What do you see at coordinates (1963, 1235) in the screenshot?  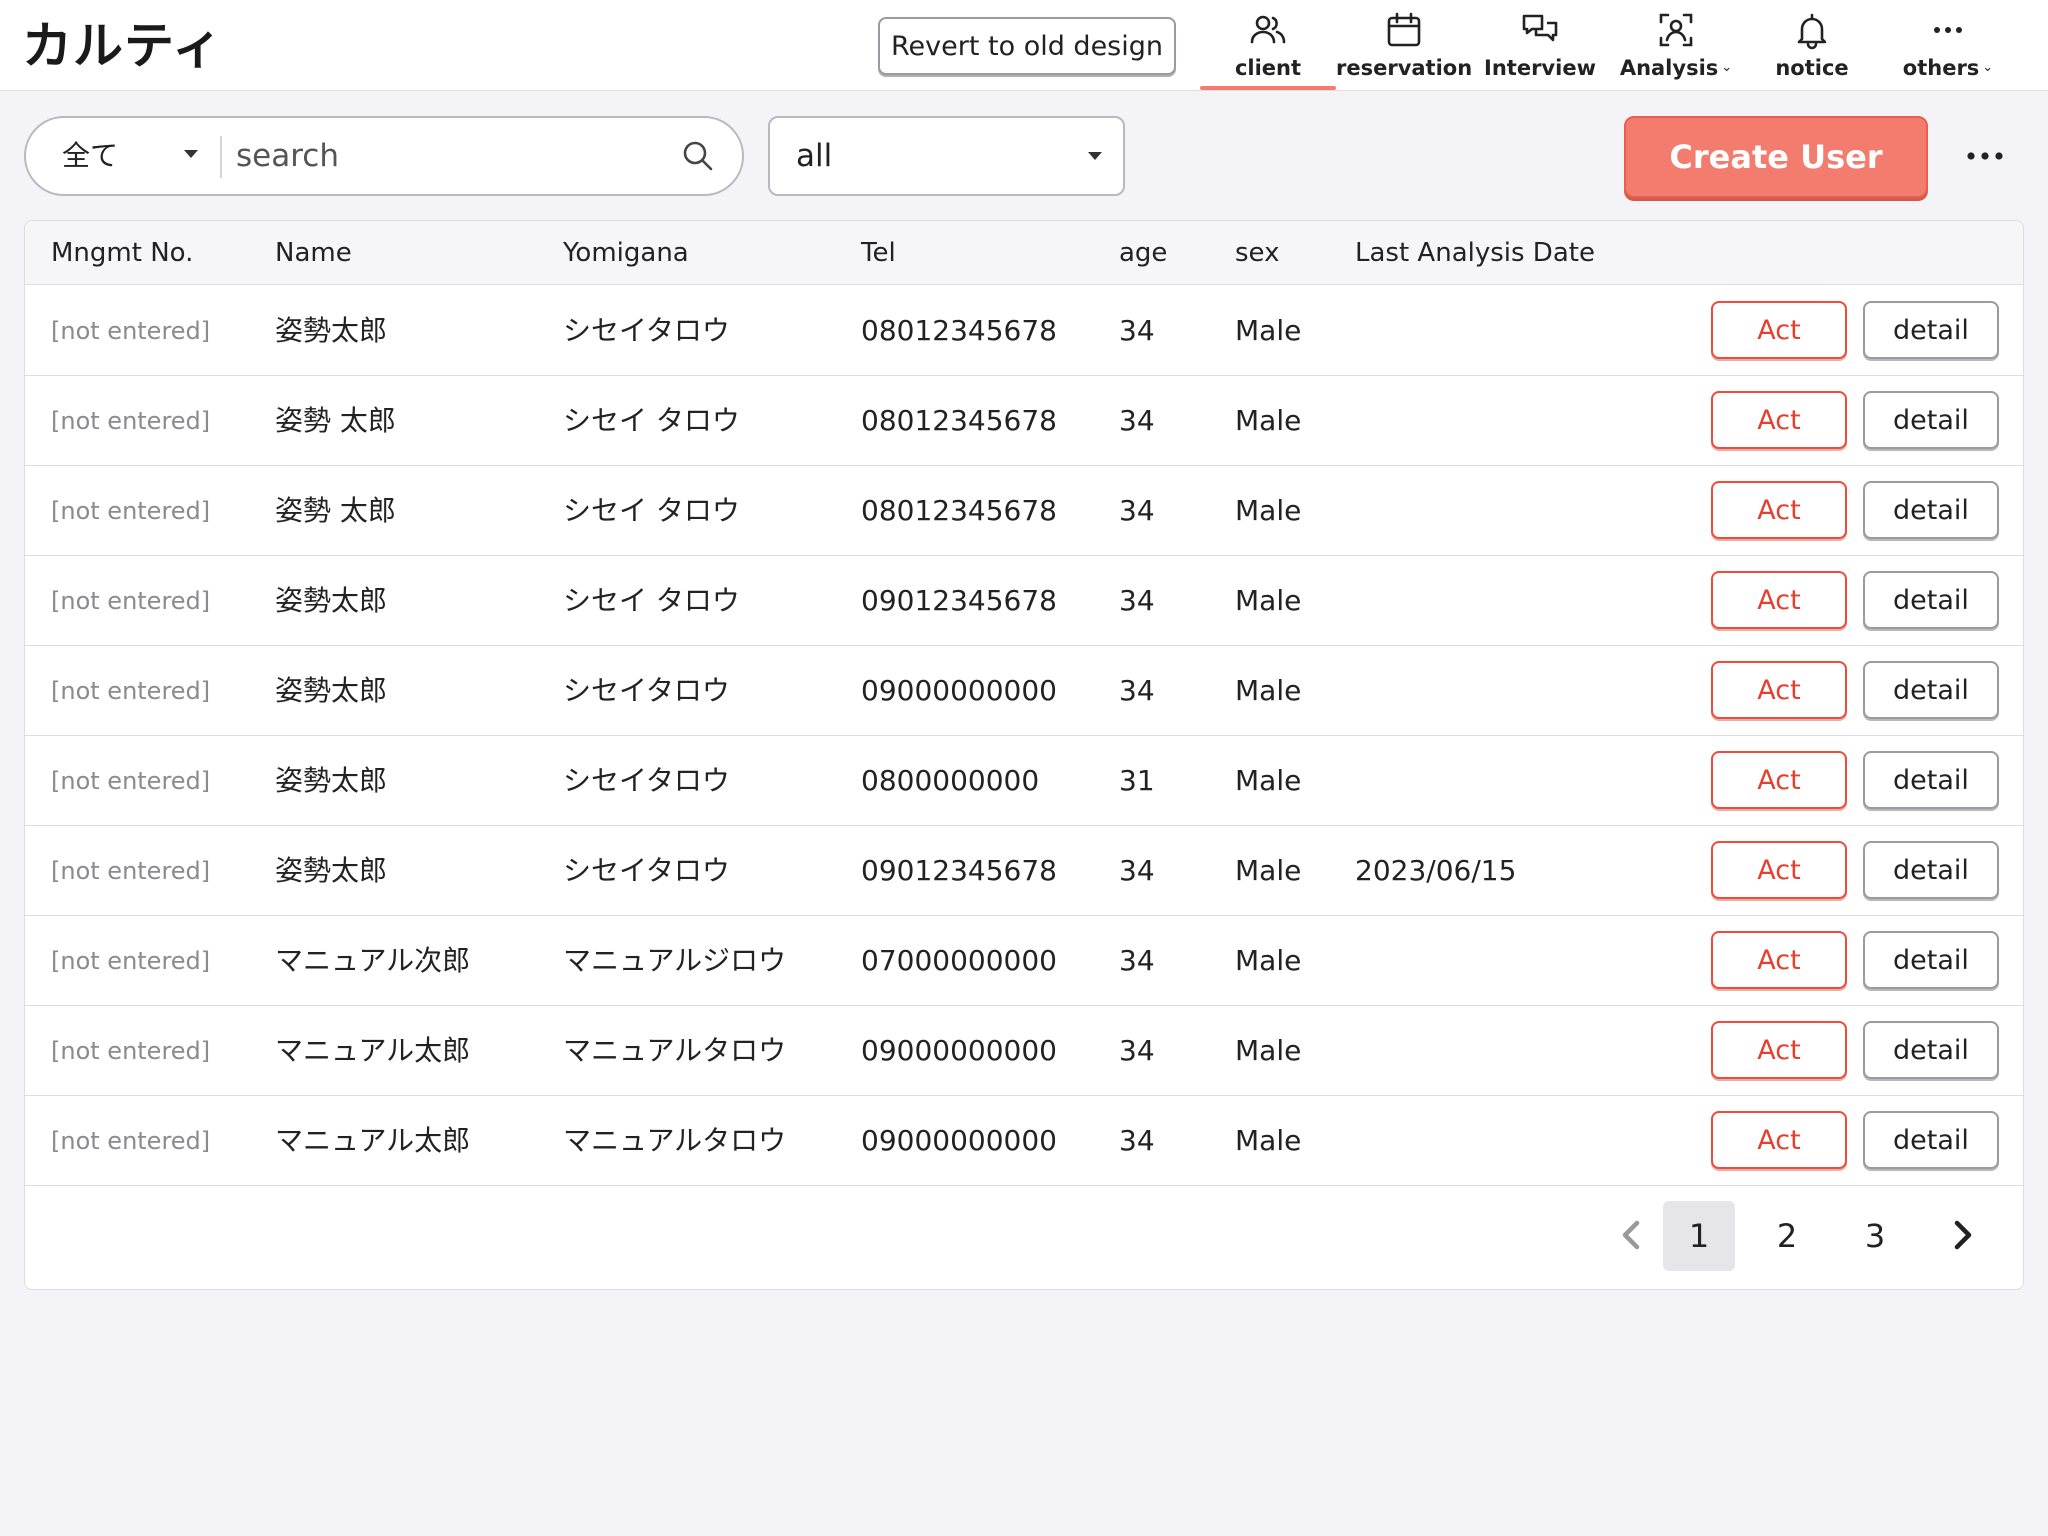 I see `pagination-next-icon` at bounding box center [1963, 1235].